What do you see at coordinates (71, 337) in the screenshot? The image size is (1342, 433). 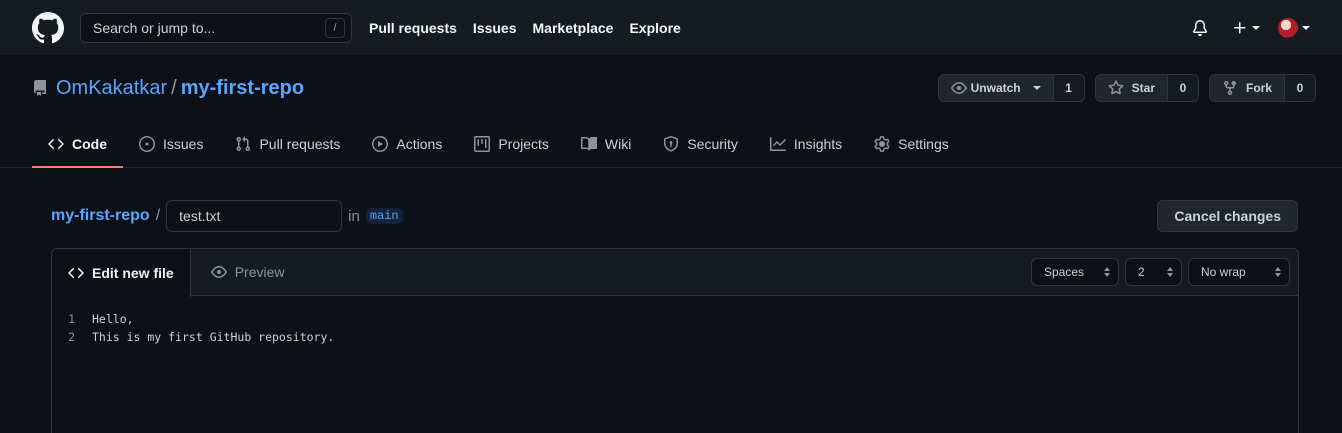 I see `line-number: 2` at bounding box center [71, 337].